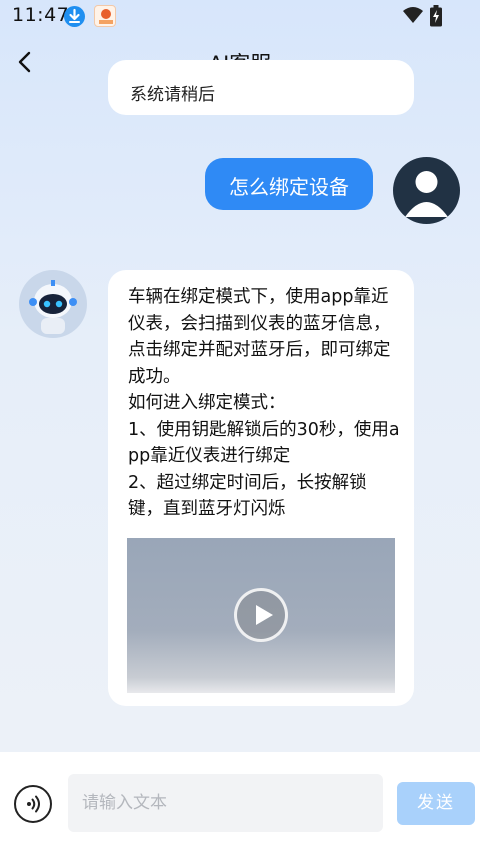  Describe the element at coordinates (74, 16) in the screenshot. I see `download-icon` at that location.